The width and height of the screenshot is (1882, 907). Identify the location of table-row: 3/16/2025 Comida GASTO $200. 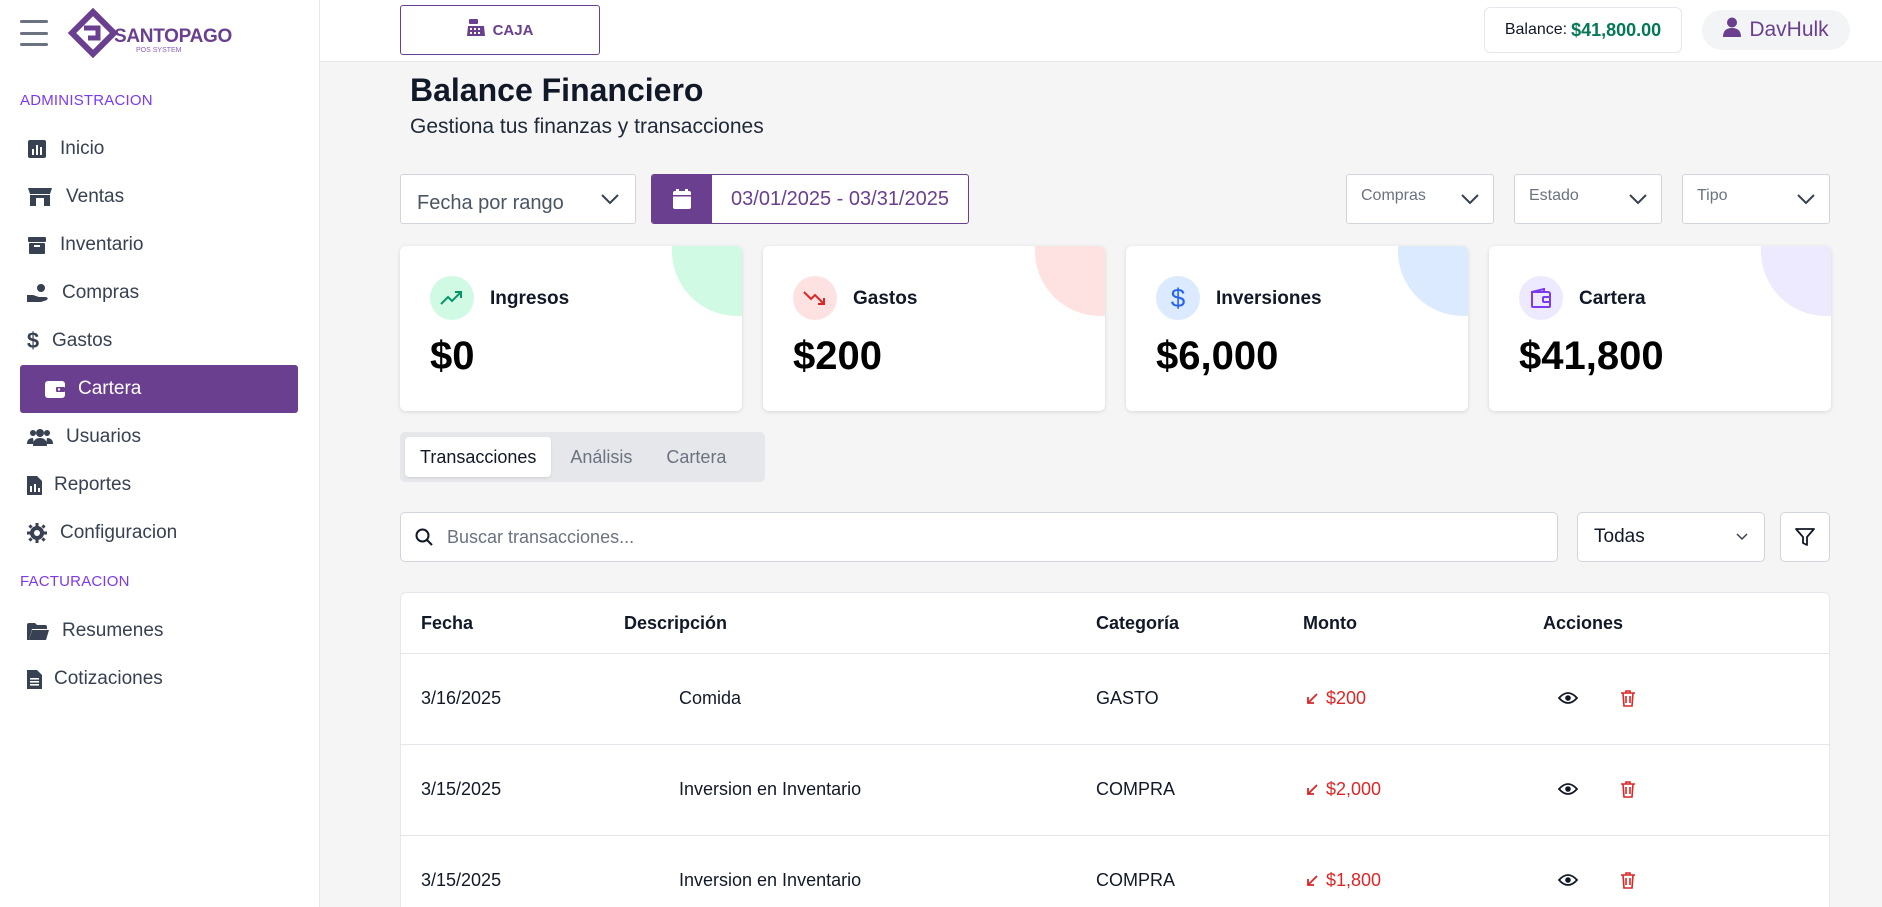
(1115, 699).